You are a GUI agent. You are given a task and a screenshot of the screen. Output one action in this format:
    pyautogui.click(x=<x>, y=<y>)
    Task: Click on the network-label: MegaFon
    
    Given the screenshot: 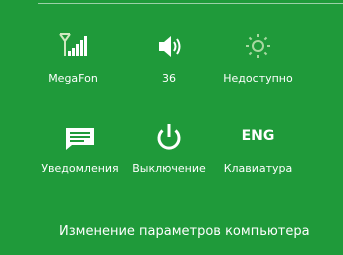 What is the action you would take?
    pyautogui.click(x=73, y=78)
    